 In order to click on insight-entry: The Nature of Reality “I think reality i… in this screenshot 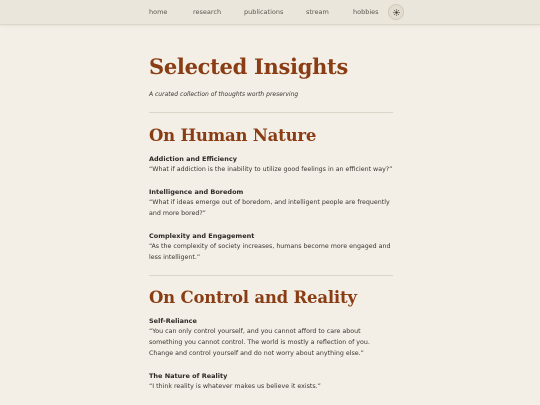, I will do `click(271, 381)`.